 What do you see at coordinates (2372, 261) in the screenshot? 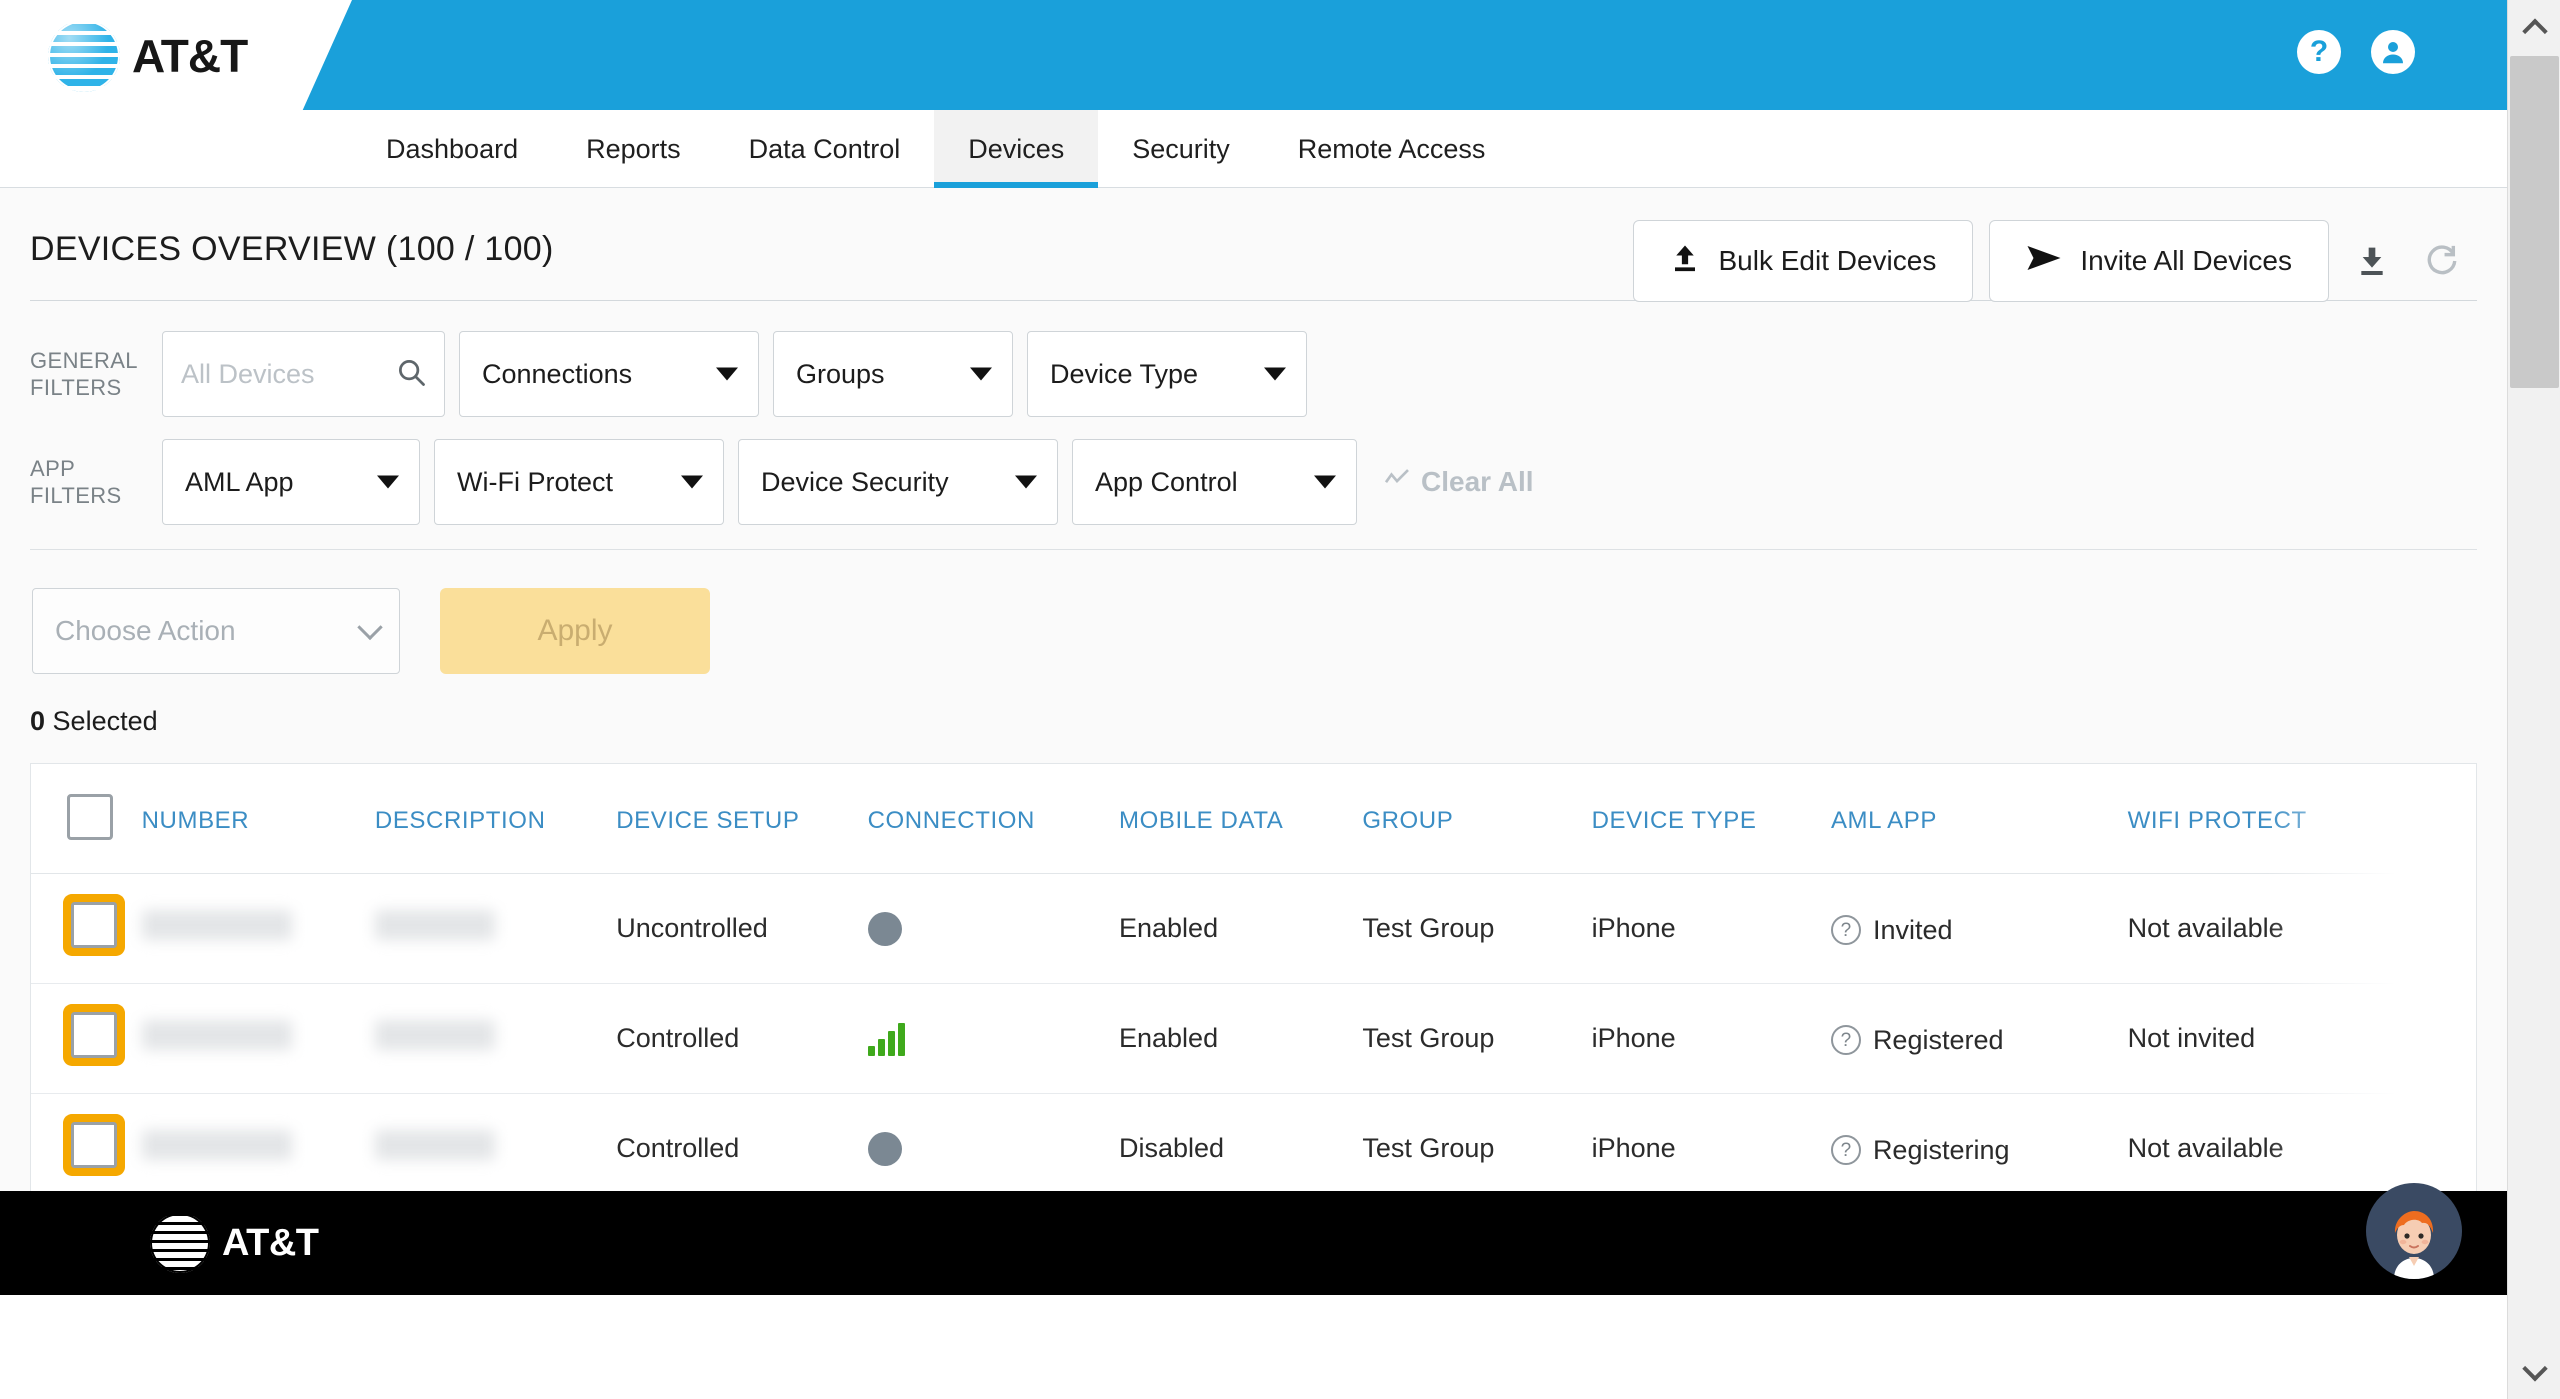
I see `download-icon` at bounding box center [2372, 261].